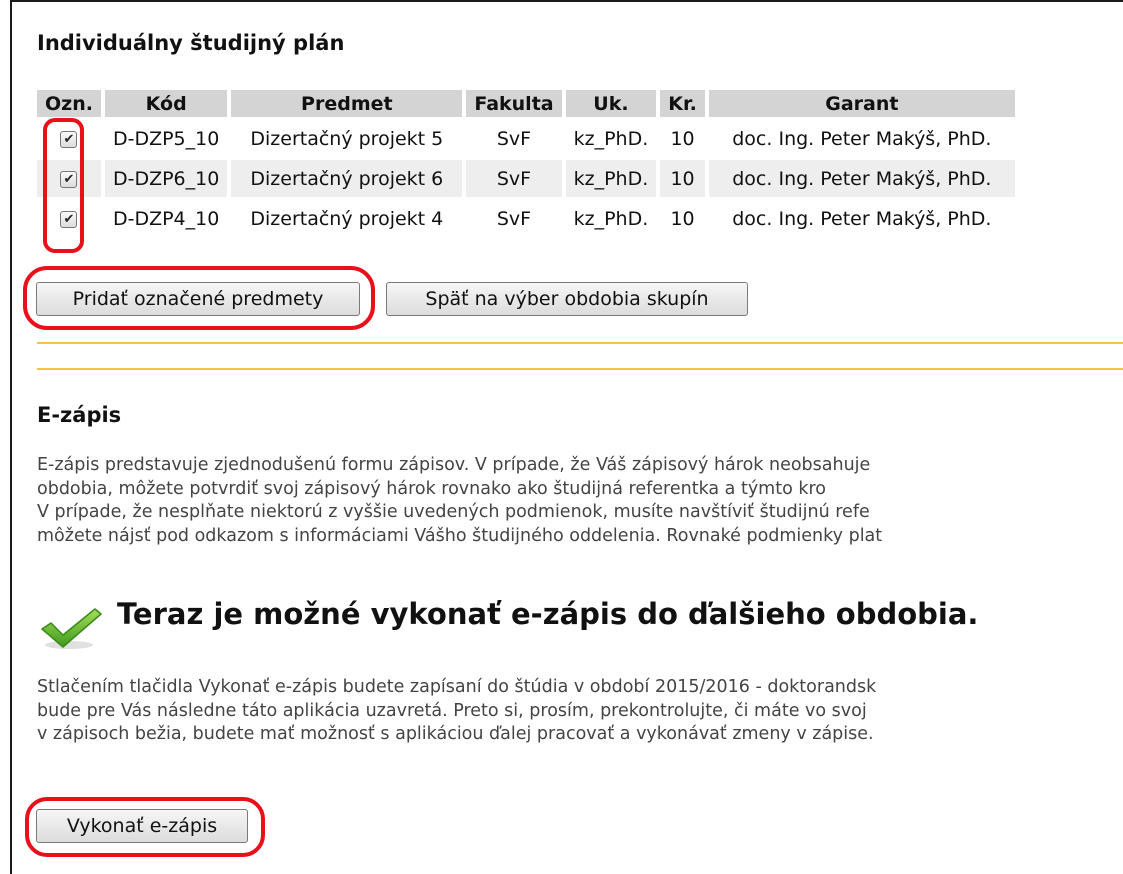  Describe the element at coordinates (347, 103) in the screenshot. I see `col-header-subject: Predmet` at that location.